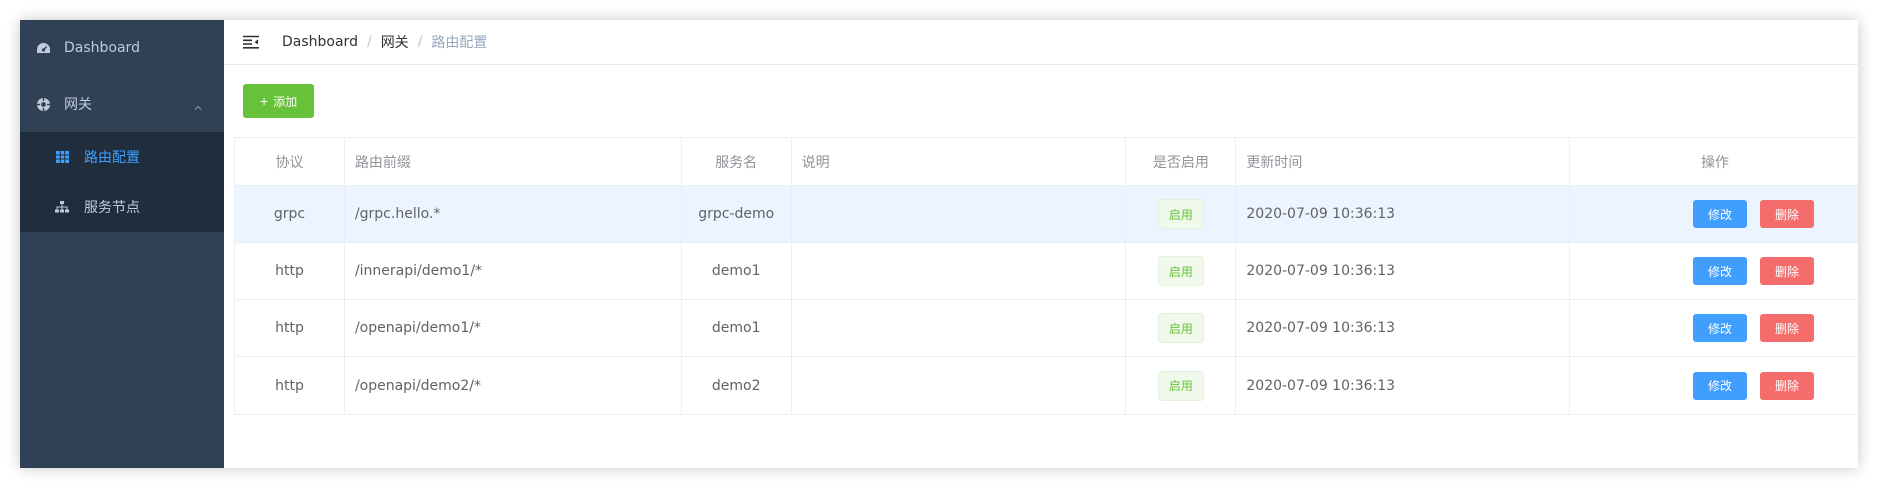 The height and width of the screenshot is (488, 1878). I want to click on breadcrumb: Dashboard / 网关 / 路由配置, so click(385, 42).